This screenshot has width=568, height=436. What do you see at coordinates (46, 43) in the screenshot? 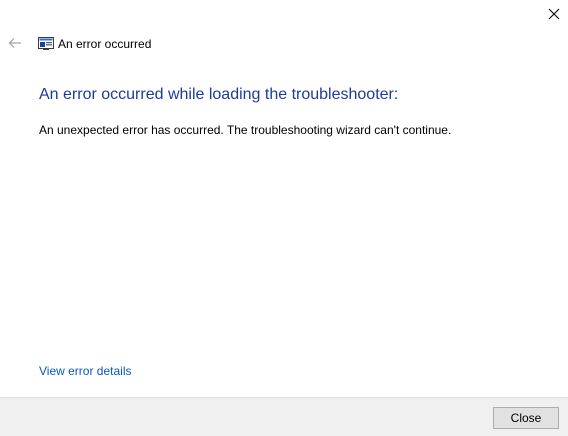
I see `troubleshooter-window-icon` at bounding box center [46, 43].